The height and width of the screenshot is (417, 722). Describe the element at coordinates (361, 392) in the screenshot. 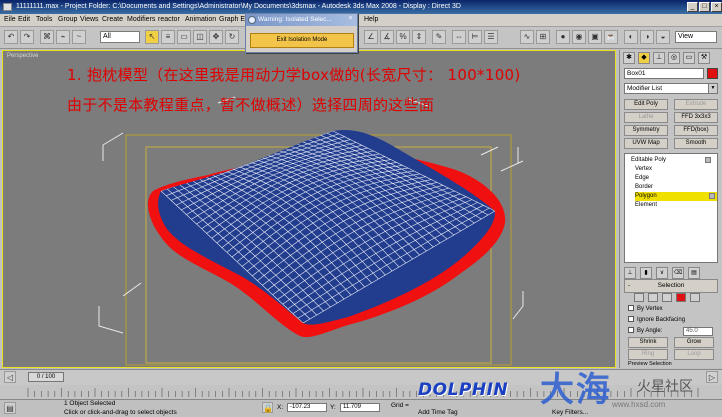

I see `track-bar` at that location.